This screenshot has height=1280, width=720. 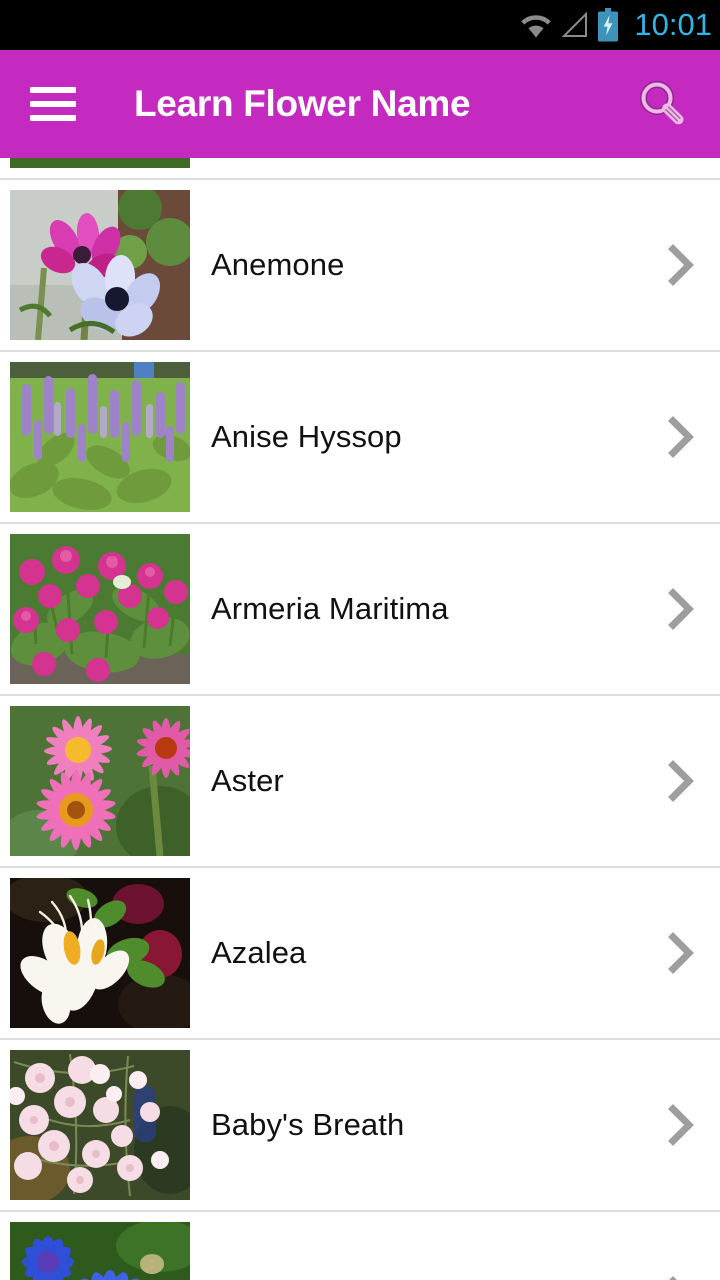 I want to click on list-item: Baby's Breath, so click(x=360, y=1126).